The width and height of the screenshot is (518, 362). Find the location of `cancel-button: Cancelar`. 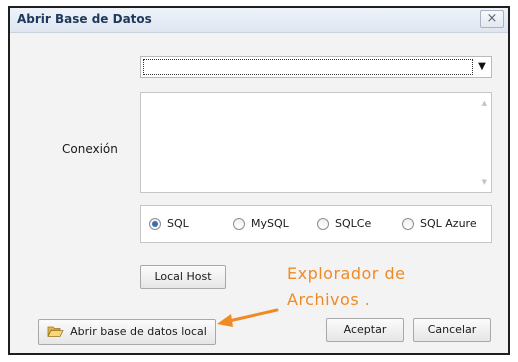

cancel-button: Cancelar is located at coordinates (452, 330).